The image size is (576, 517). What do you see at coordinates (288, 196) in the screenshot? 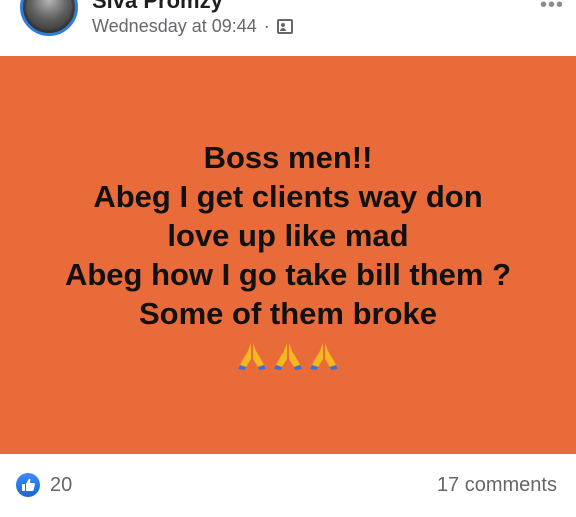
I see `post-text-line: Abeg I get clients way don` at bounding box center [288, 196].